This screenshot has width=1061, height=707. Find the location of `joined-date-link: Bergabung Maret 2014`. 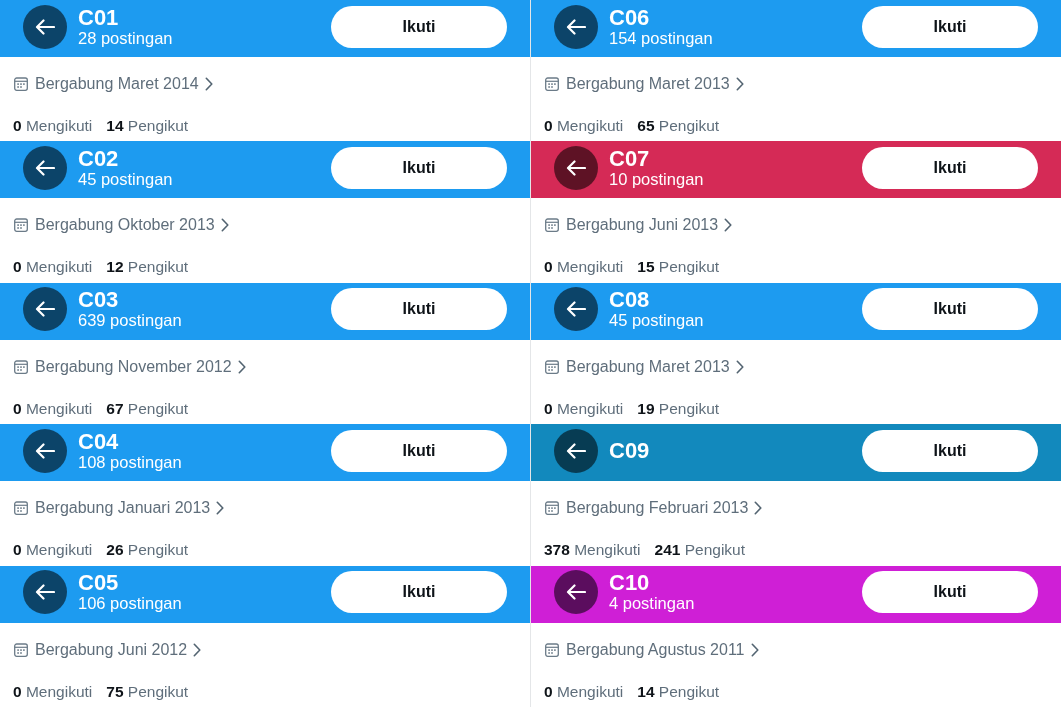

joined-date-link: Bergabung Maret 2014 is located at coordinates (113, 84).